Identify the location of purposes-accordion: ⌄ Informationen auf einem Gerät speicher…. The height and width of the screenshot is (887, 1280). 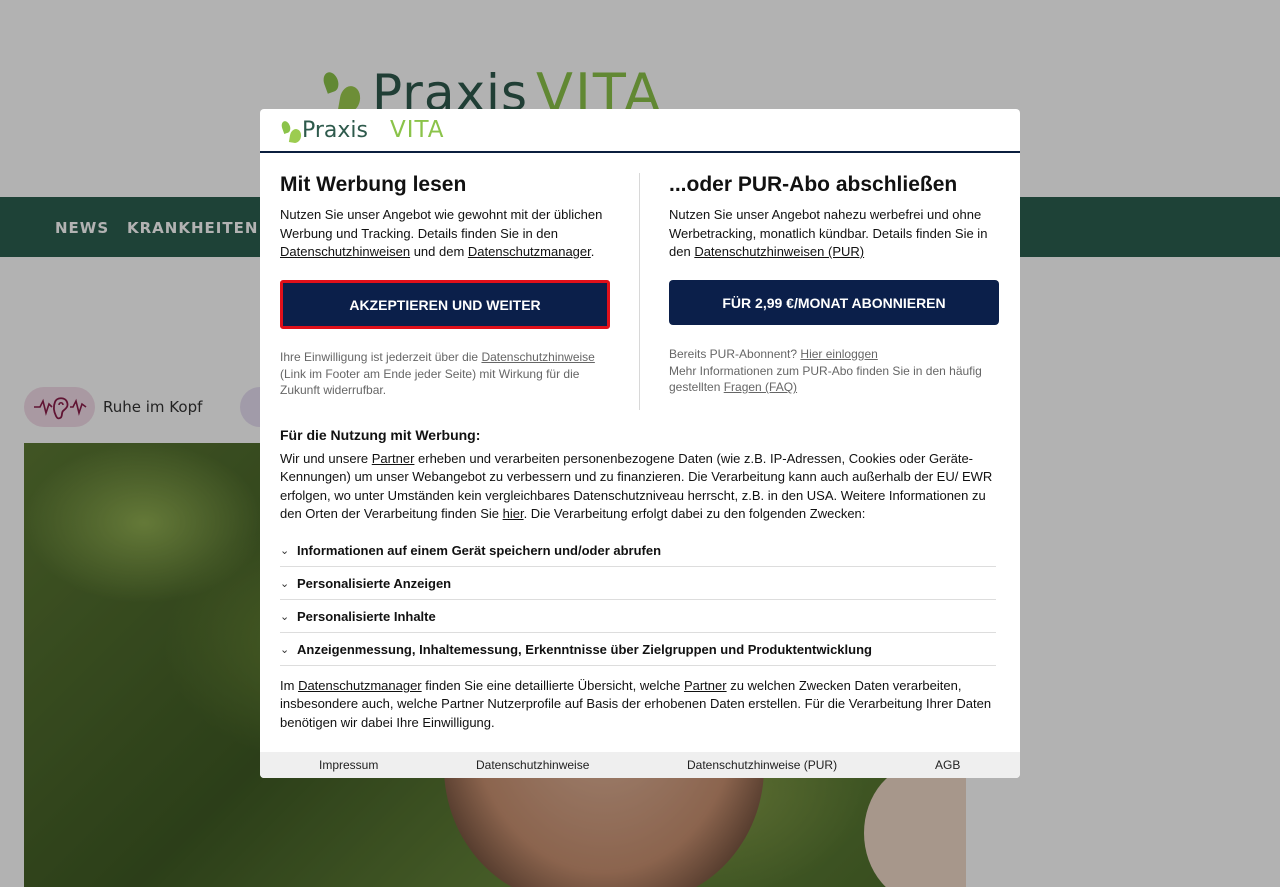
(638, 600).